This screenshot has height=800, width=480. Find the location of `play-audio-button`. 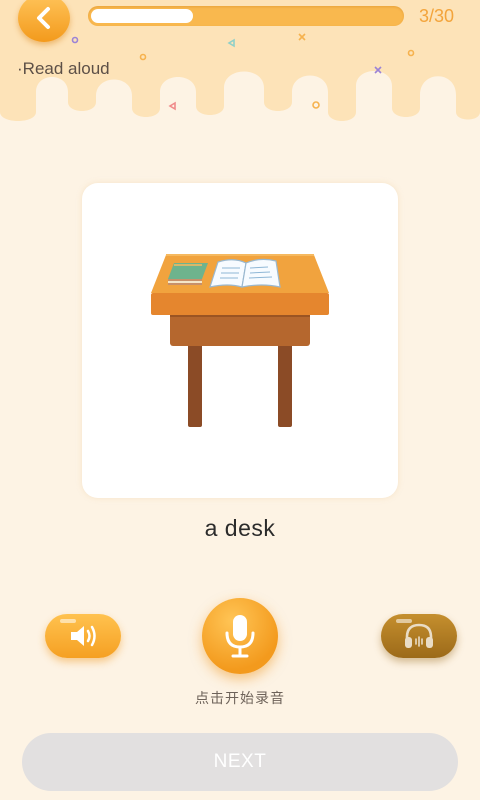

play-audio-button is located at coordinates (83, 636).